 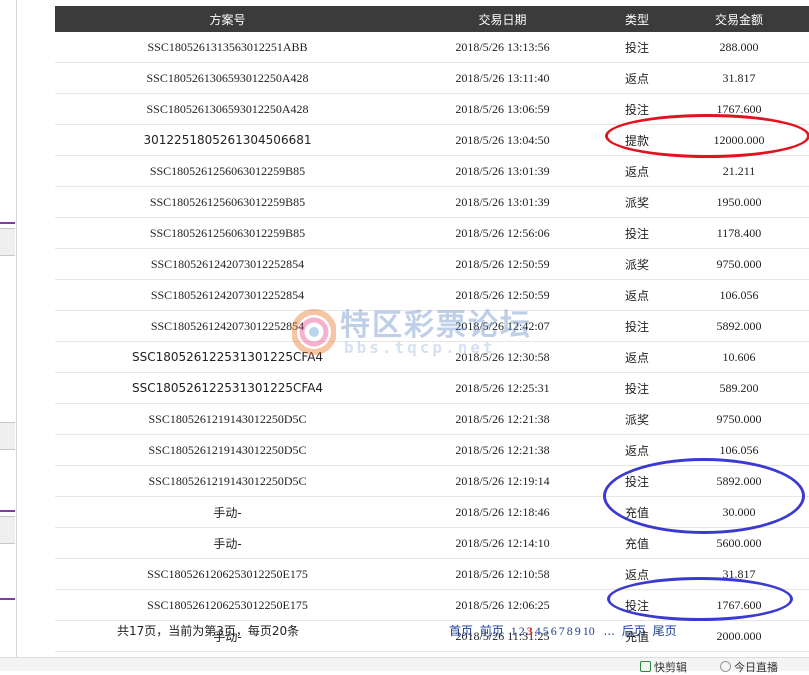 What do you see at coordinates (502, 19) in the screenshot?
I see `header-date: 交易日期` at bounding box center [502, 19].